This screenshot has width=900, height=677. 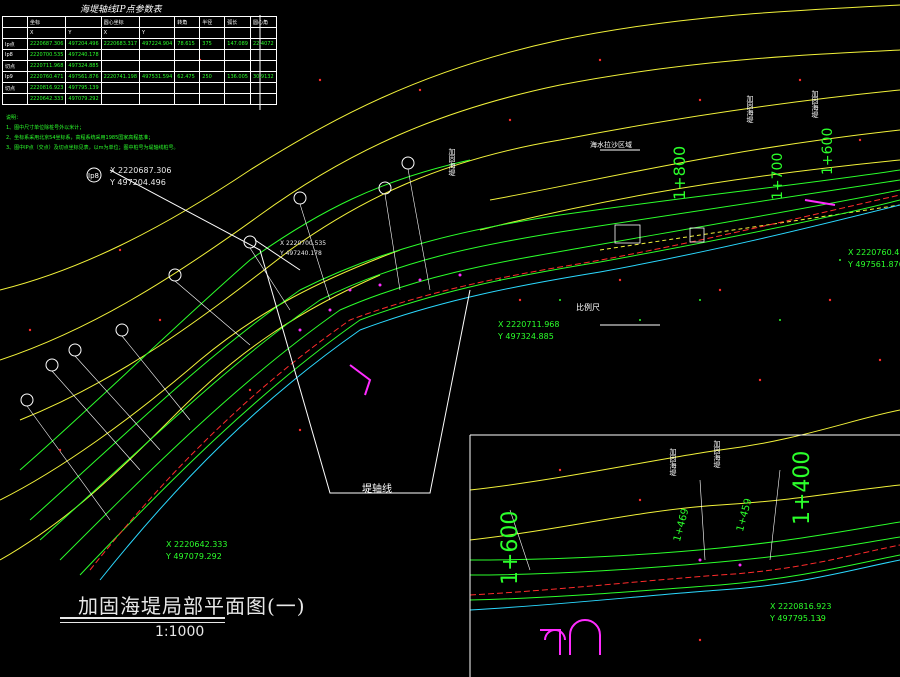 I want to click on table-header-cell: 圆心坐标, so click(x=120, y=22).